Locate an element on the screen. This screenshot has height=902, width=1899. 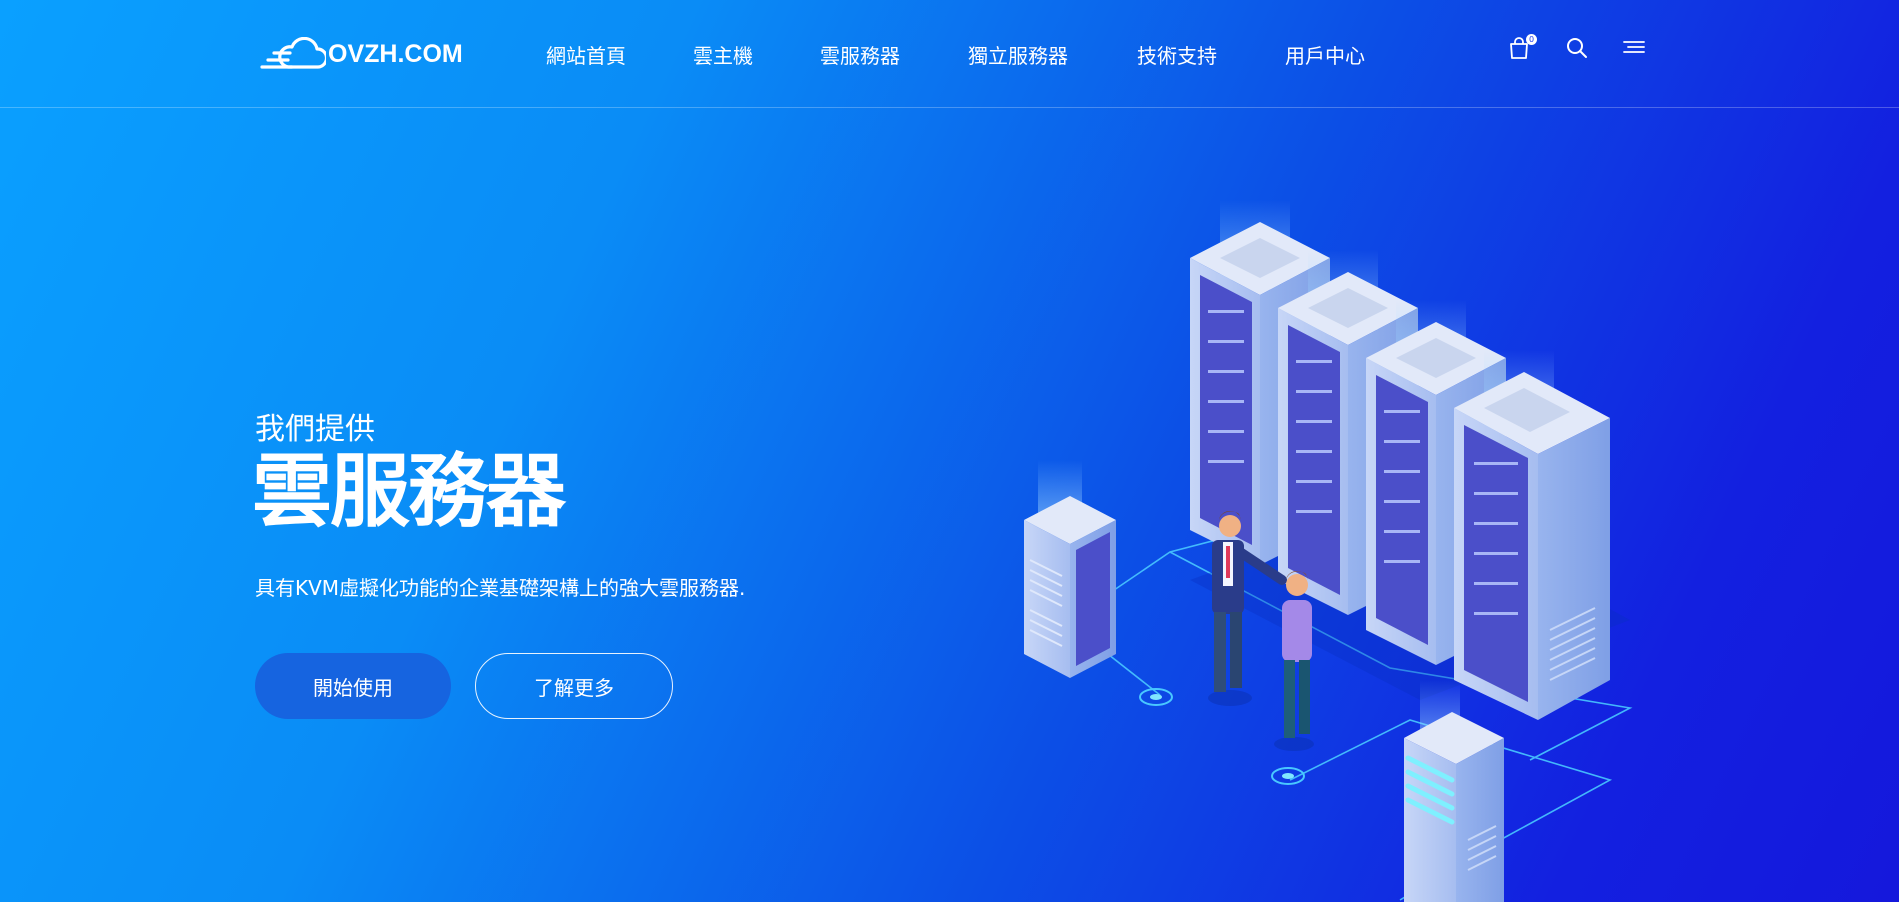
cart-icon: 0 is located at coordinates (1522, 48).